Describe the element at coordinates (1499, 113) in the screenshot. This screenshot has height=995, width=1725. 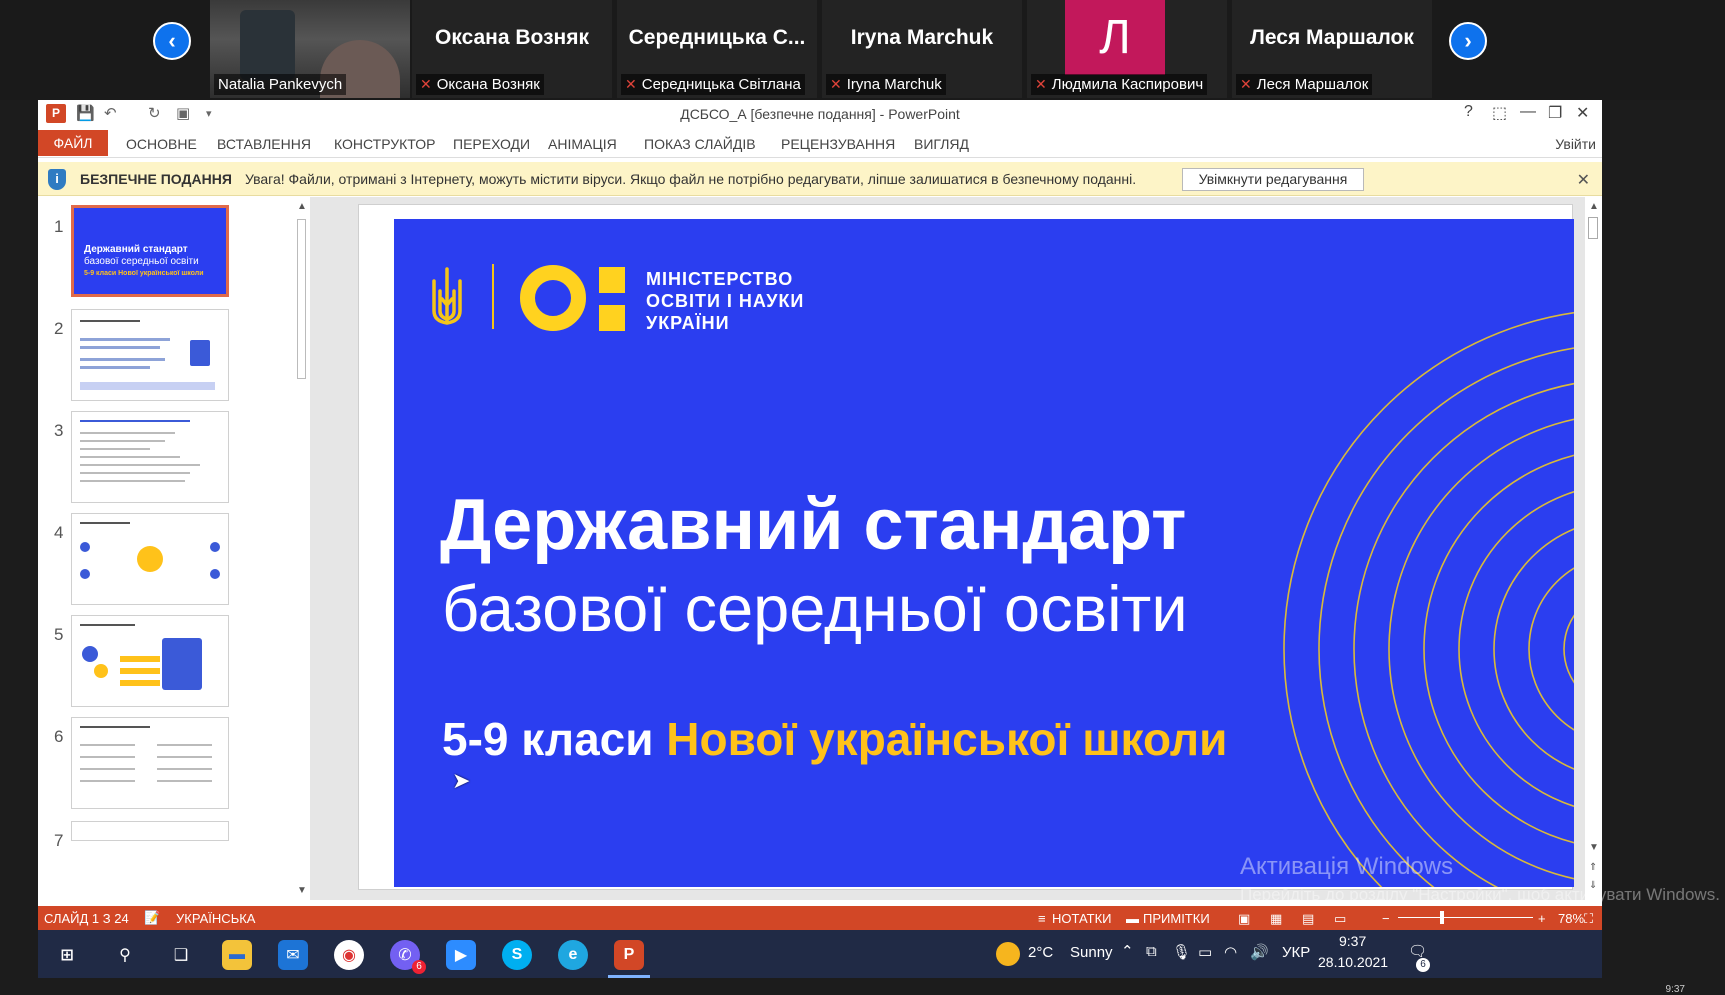
I see `ribbon-display-icon: ⬚` at that location.